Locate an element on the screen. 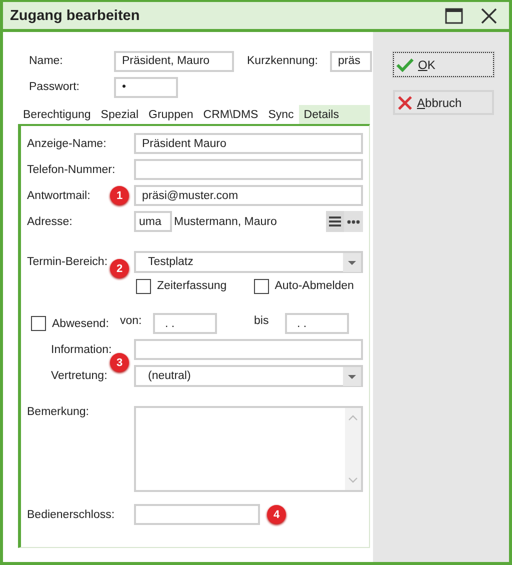 This screenshot has width=512, height=565. list-icon is located at coordinates (335, 221).